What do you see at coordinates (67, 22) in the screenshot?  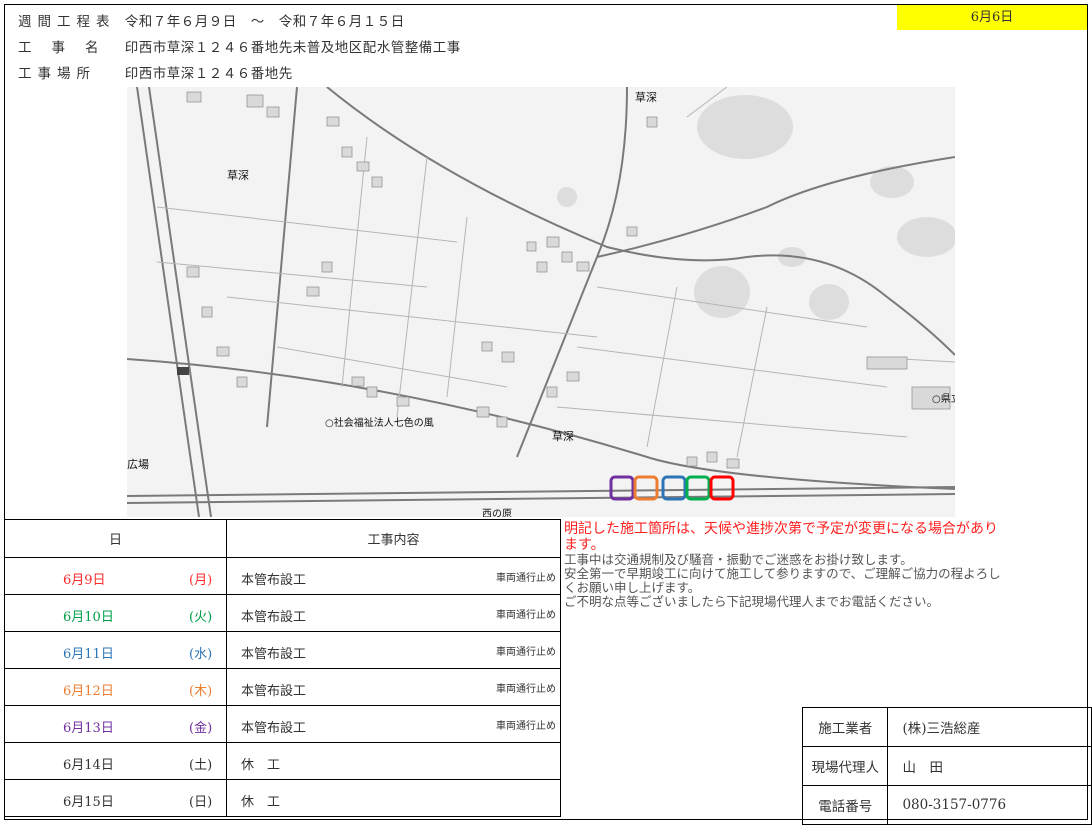 I see `schedule-label: 週間工程表` at bounding box center [67, 22].